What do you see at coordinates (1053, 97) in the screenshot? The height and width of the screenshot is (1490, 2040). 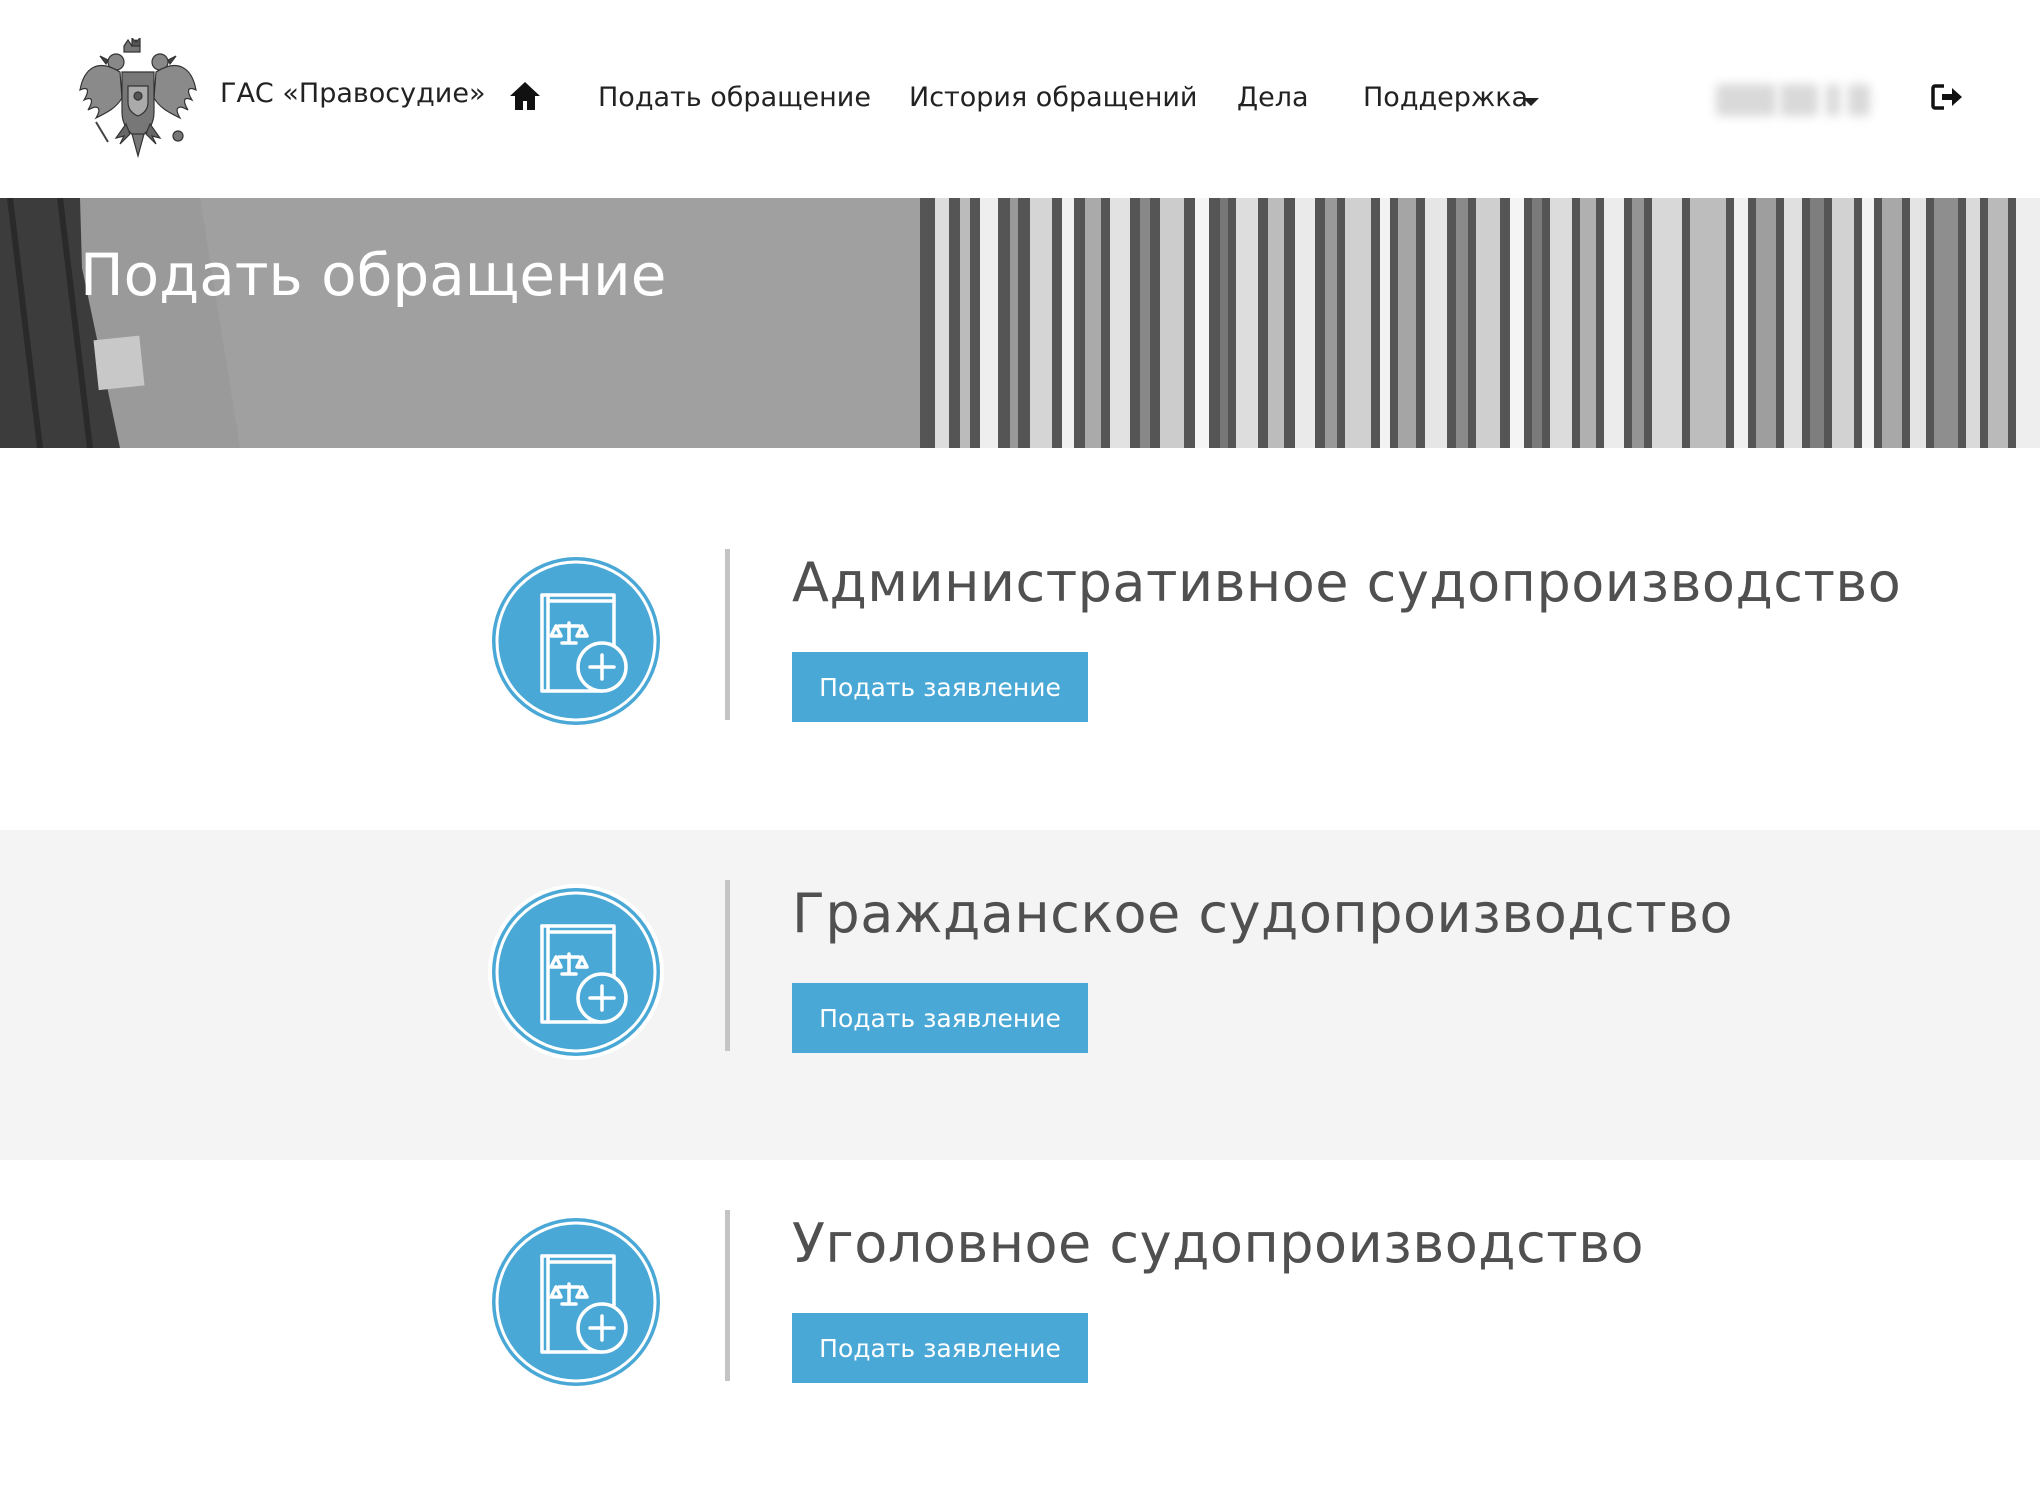 I see `nav-appeal-history: История обращений` at bounding box center [1053, 97].